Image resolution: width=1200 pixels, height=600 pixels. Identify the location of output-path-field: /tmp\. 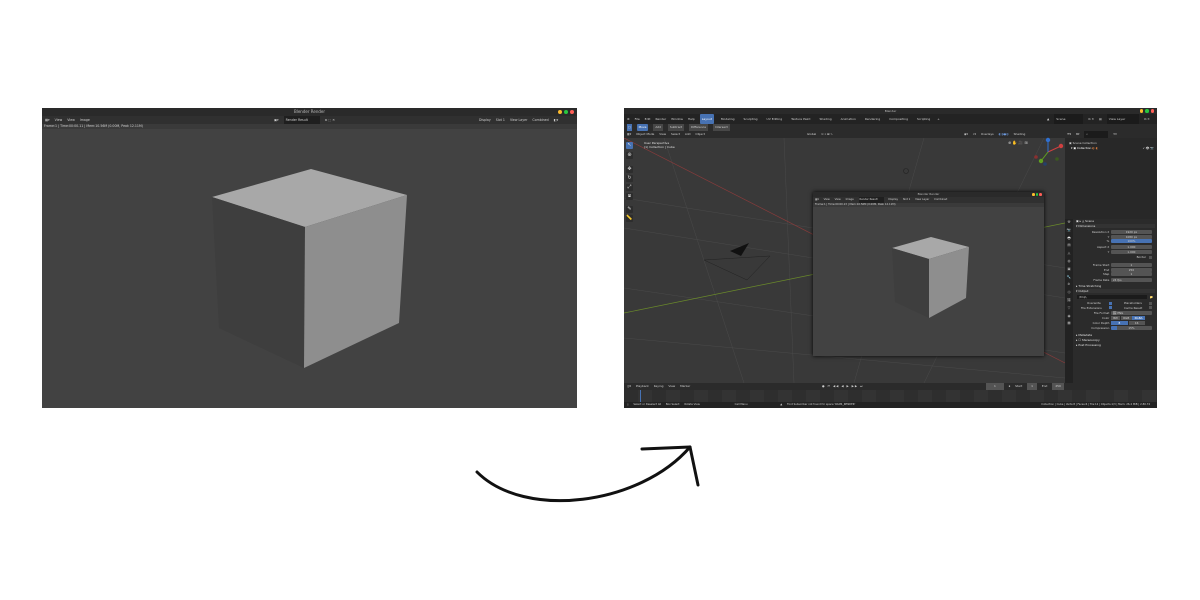
(1112, 297).